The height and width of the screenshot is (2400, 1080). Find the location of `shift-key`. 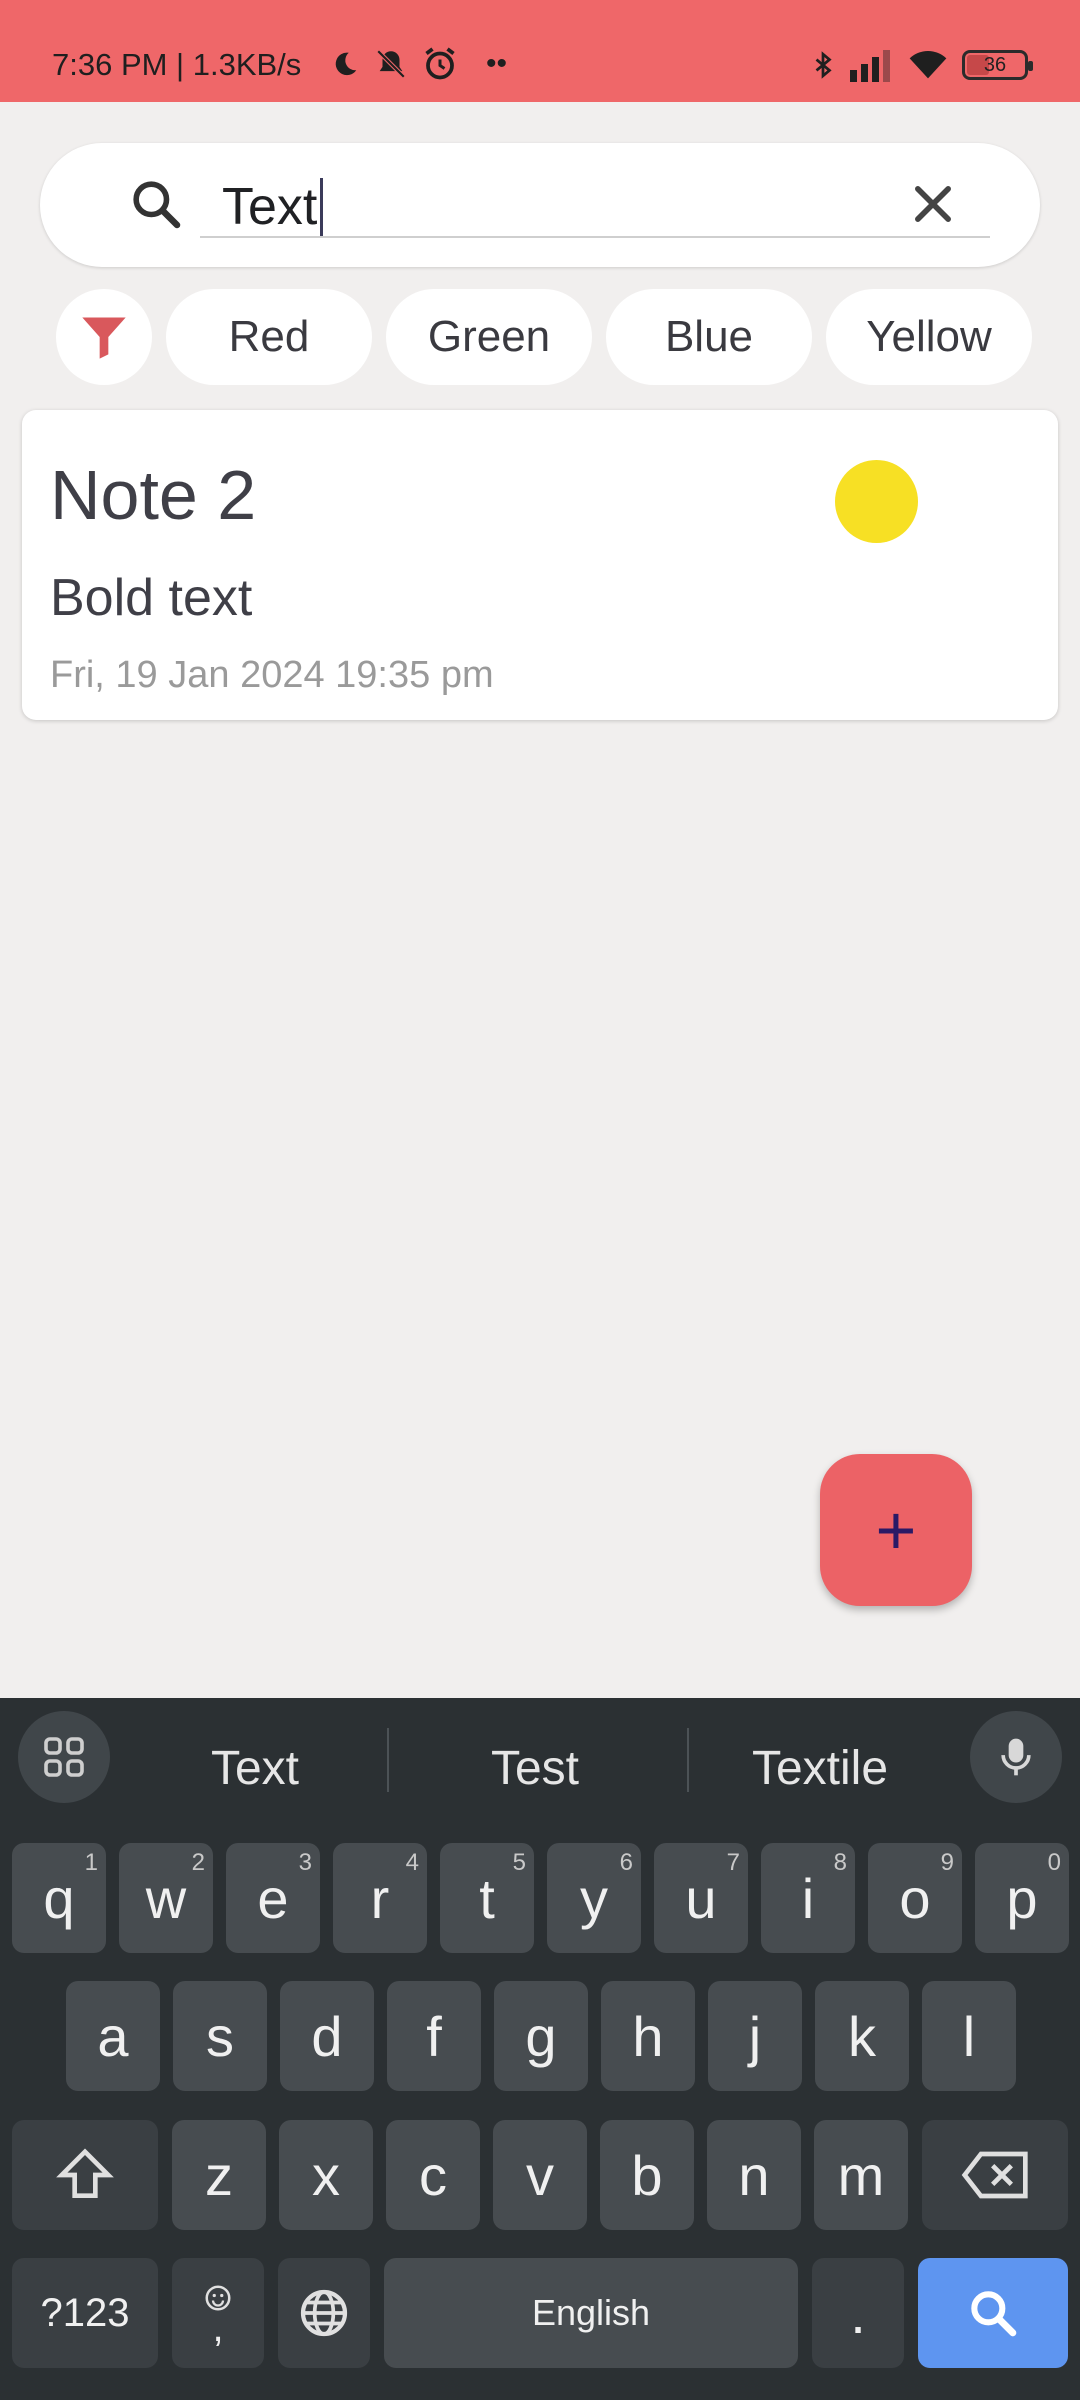

shift-key is located at coordinates (85, 2175).